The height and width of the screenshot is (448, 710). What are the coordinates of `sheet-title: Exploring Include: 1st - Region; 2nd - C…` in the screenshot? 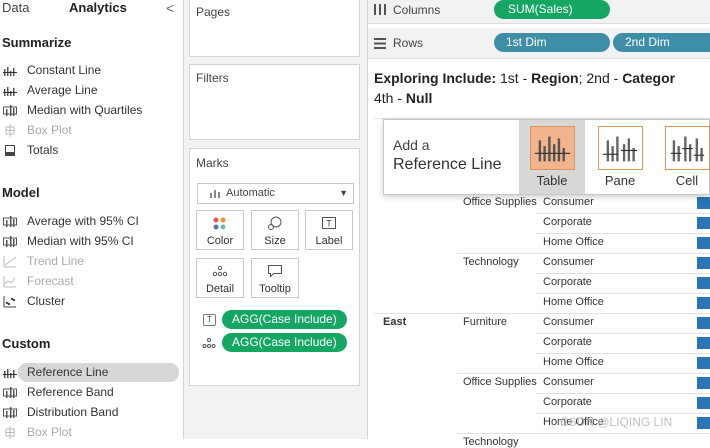 It's located at (542, 88).